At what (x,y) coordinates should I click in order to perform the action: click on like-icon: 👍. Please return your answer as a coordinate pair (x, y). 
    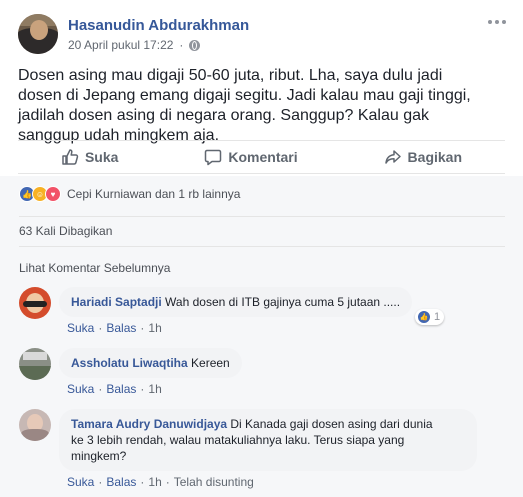
    Looking at the image, I should click on (424, 317).